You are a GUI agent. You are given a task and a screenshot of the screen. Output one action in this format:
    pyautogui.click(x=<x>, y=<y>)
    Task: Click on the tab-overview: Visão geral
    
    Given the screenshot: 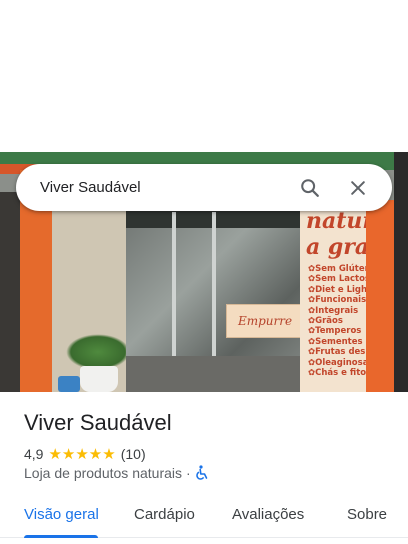 What is the action you would take?
    pyautogui.click(x=61, y=514)
    